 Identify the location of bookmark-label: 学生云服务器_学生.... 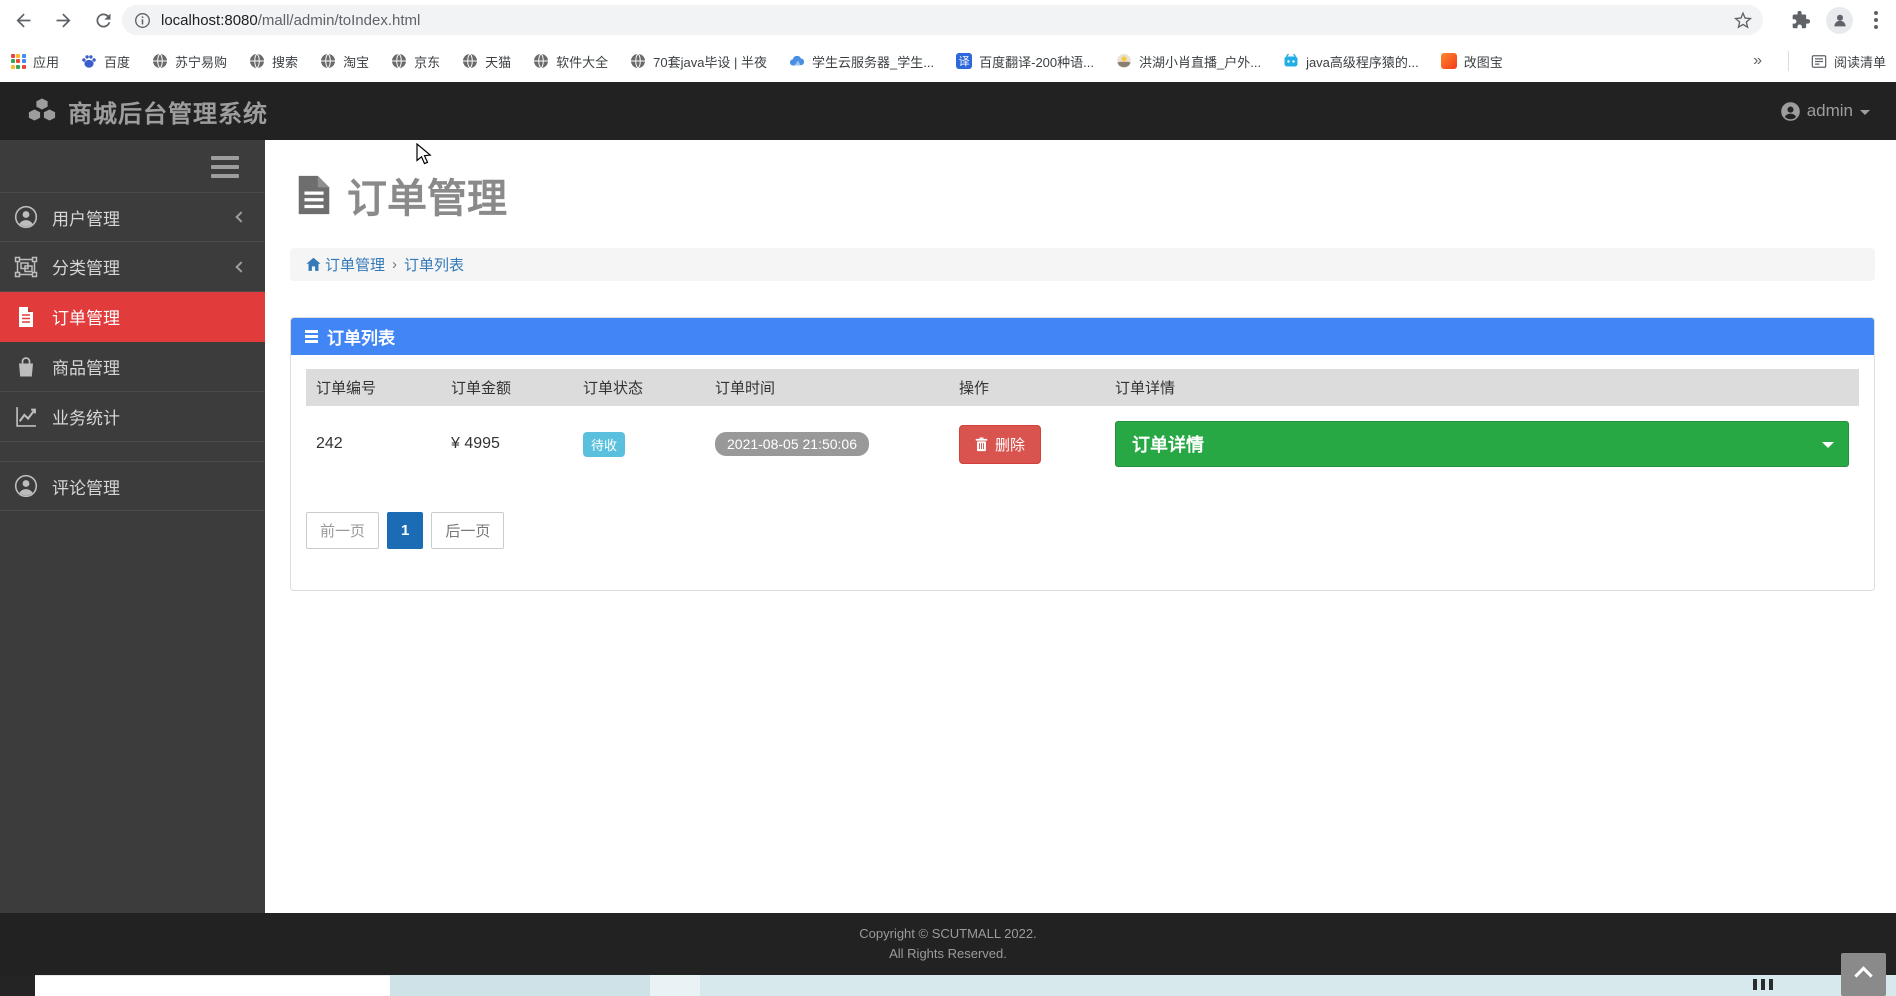
(873, 62).